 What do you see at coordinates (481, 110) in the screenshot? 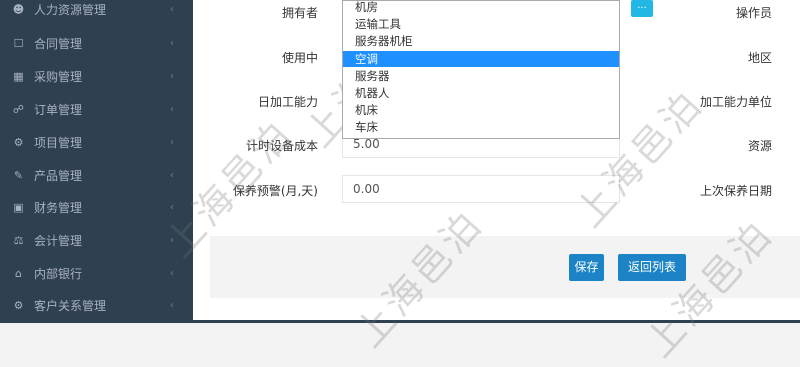
I see `dropdown-option: 机床` at bounding box center [481, 110].